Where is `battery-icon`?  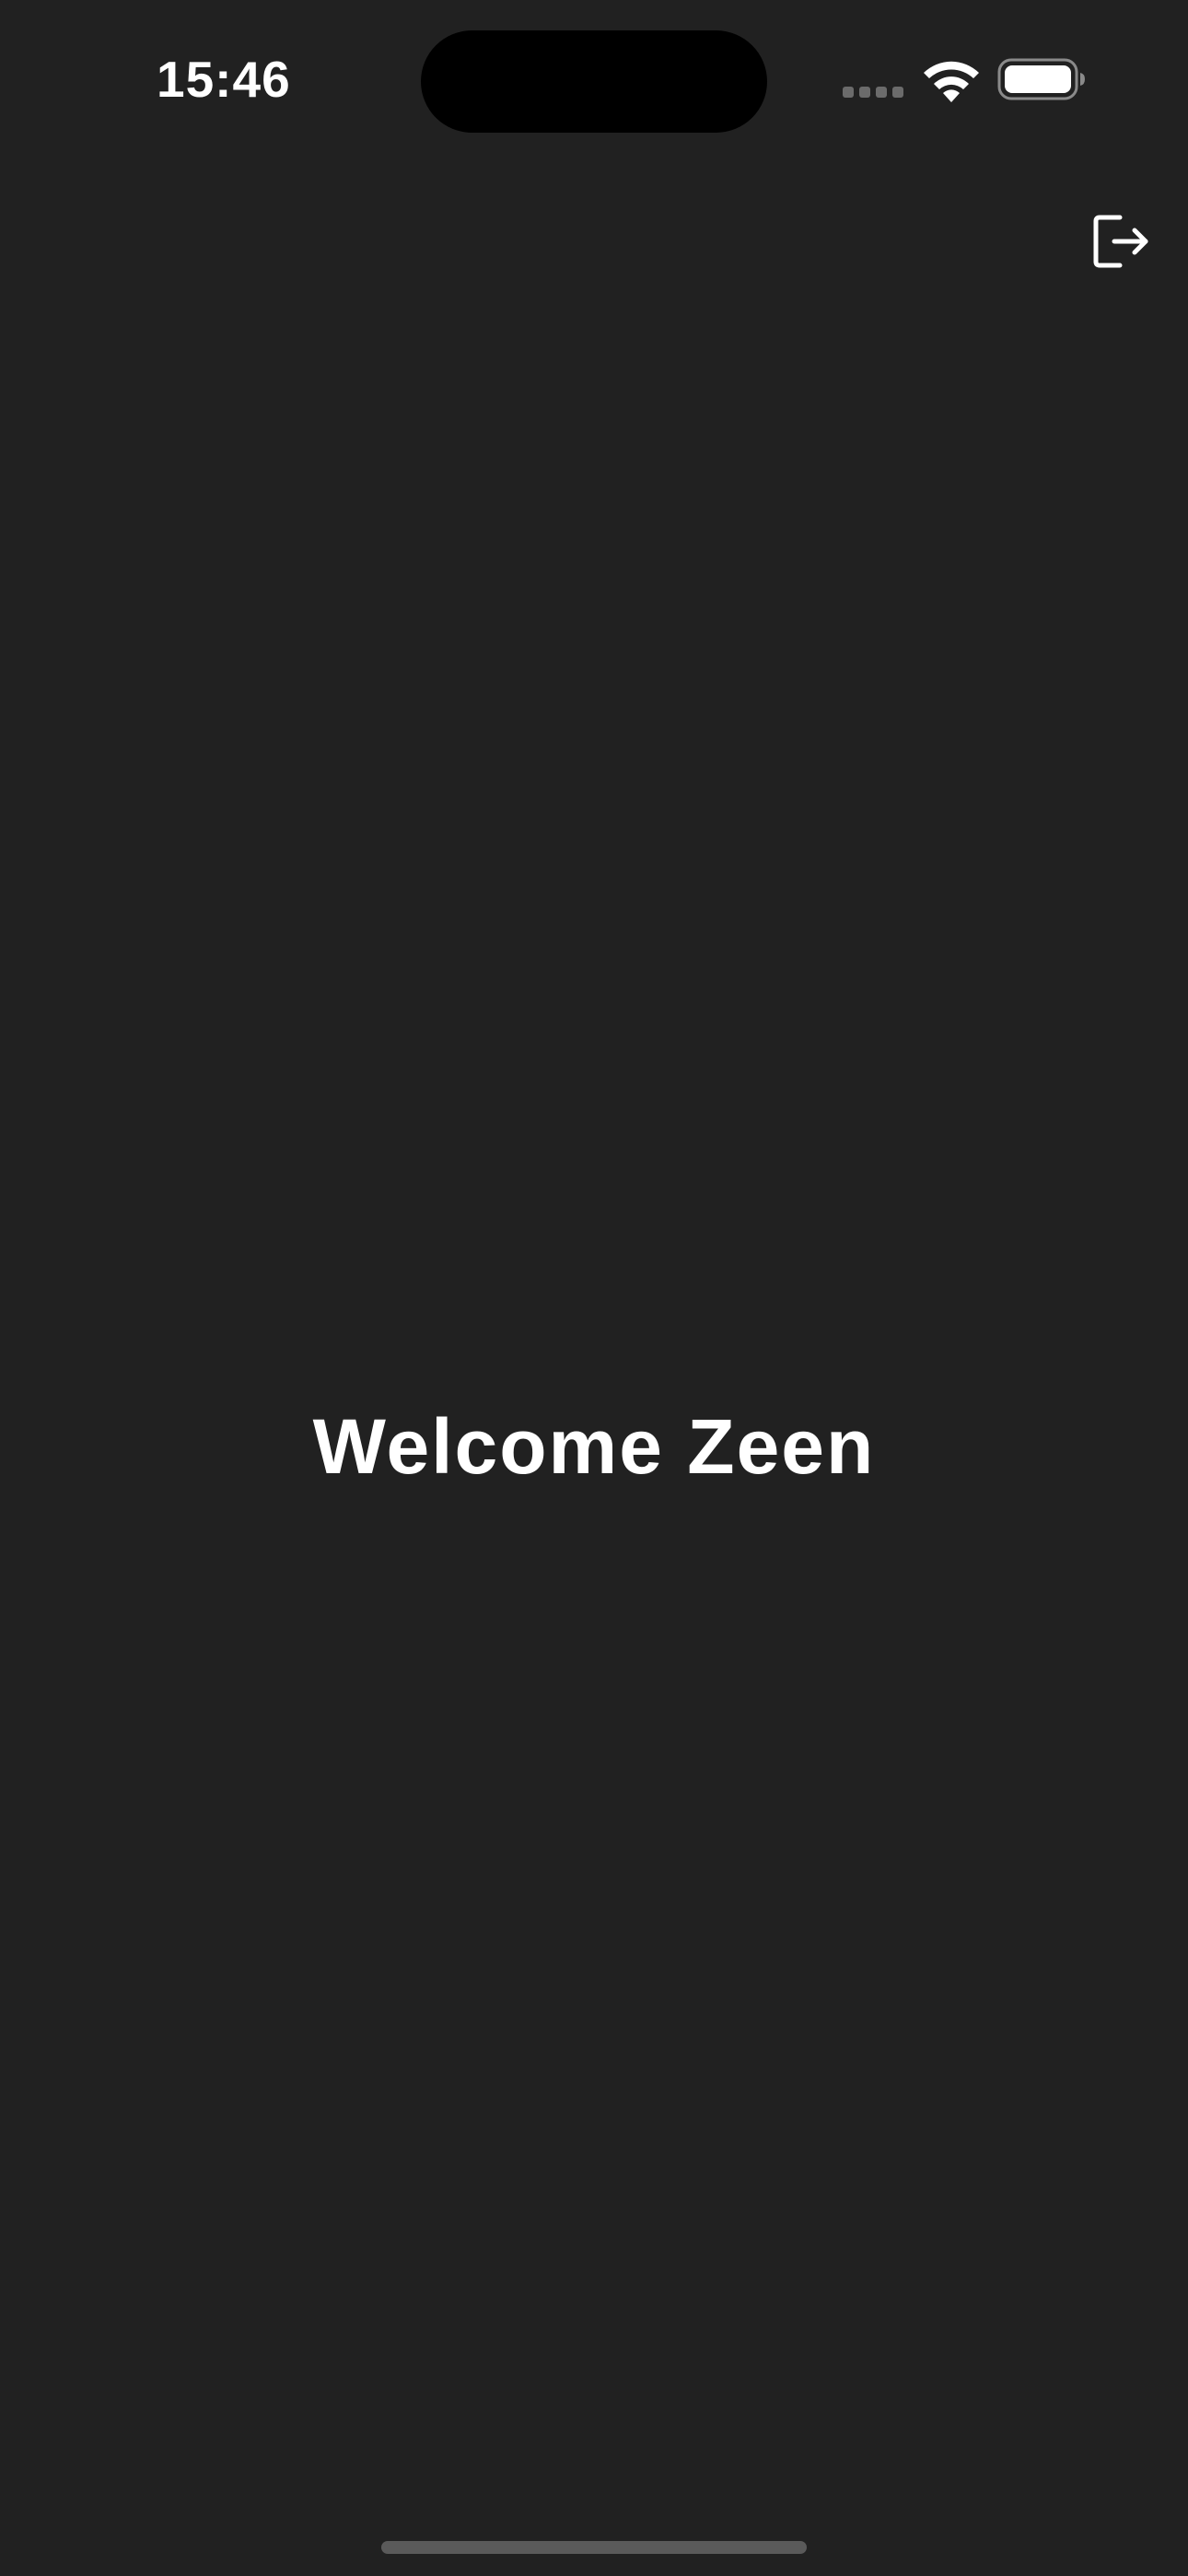 battery-icon is located at coordinates (1041, 79).